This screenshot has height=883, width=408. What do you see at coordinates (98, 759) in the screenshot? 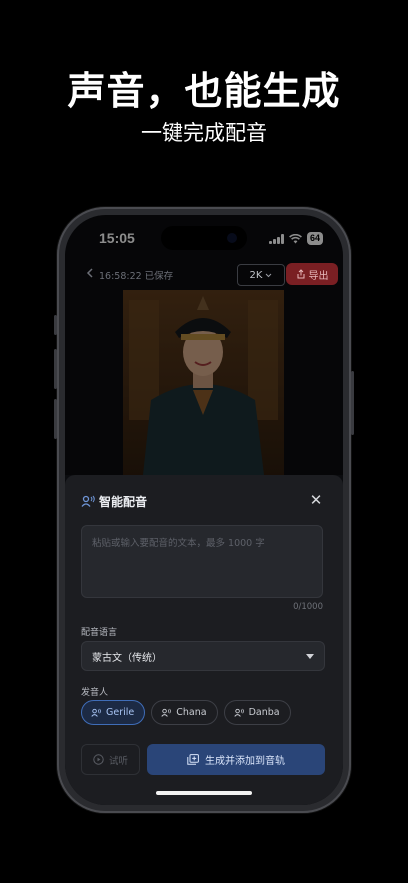
I see `play-circle-icon` at bounding box center [98, 759].